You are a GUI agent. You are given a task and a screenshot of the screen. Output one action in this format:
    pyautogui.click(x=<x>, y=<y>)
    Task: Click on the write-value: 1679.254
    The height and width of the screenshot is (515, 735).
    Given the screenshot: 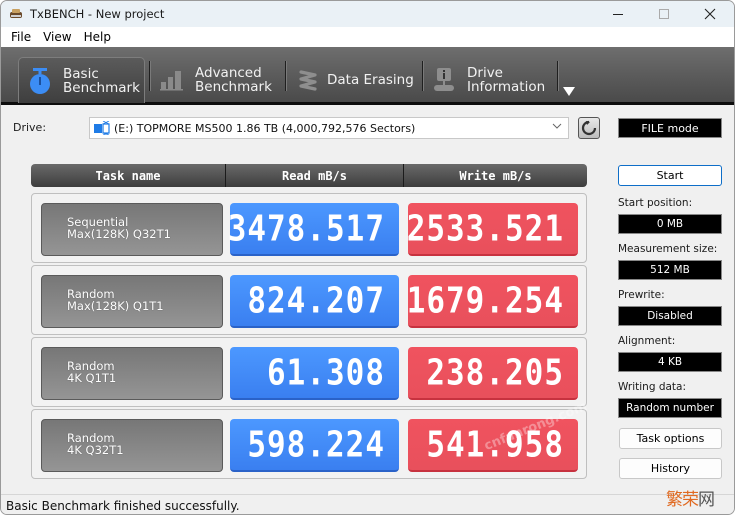 What is the action you would take?
    pyautogui.click(x=485, y=300)
    